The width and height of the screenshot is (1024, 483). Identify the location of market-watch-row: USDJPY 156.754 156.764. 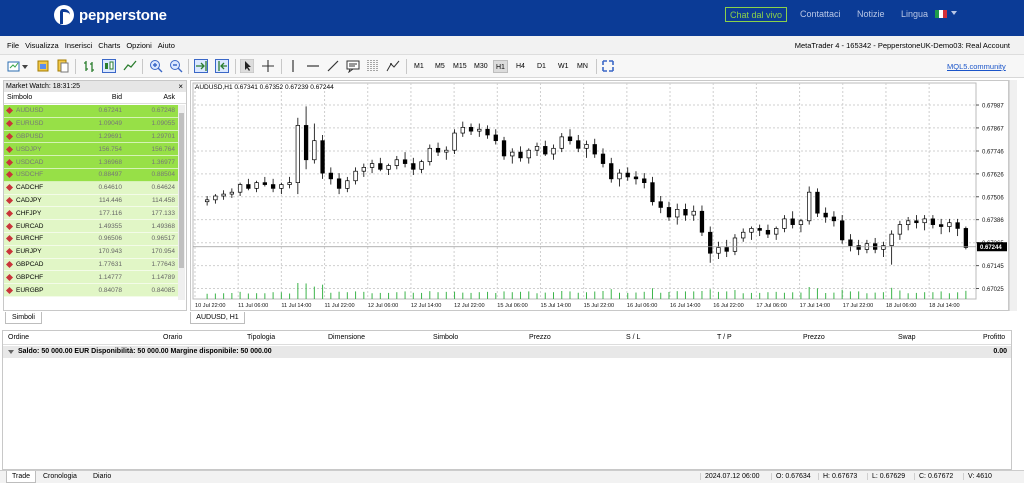
(91, 150).